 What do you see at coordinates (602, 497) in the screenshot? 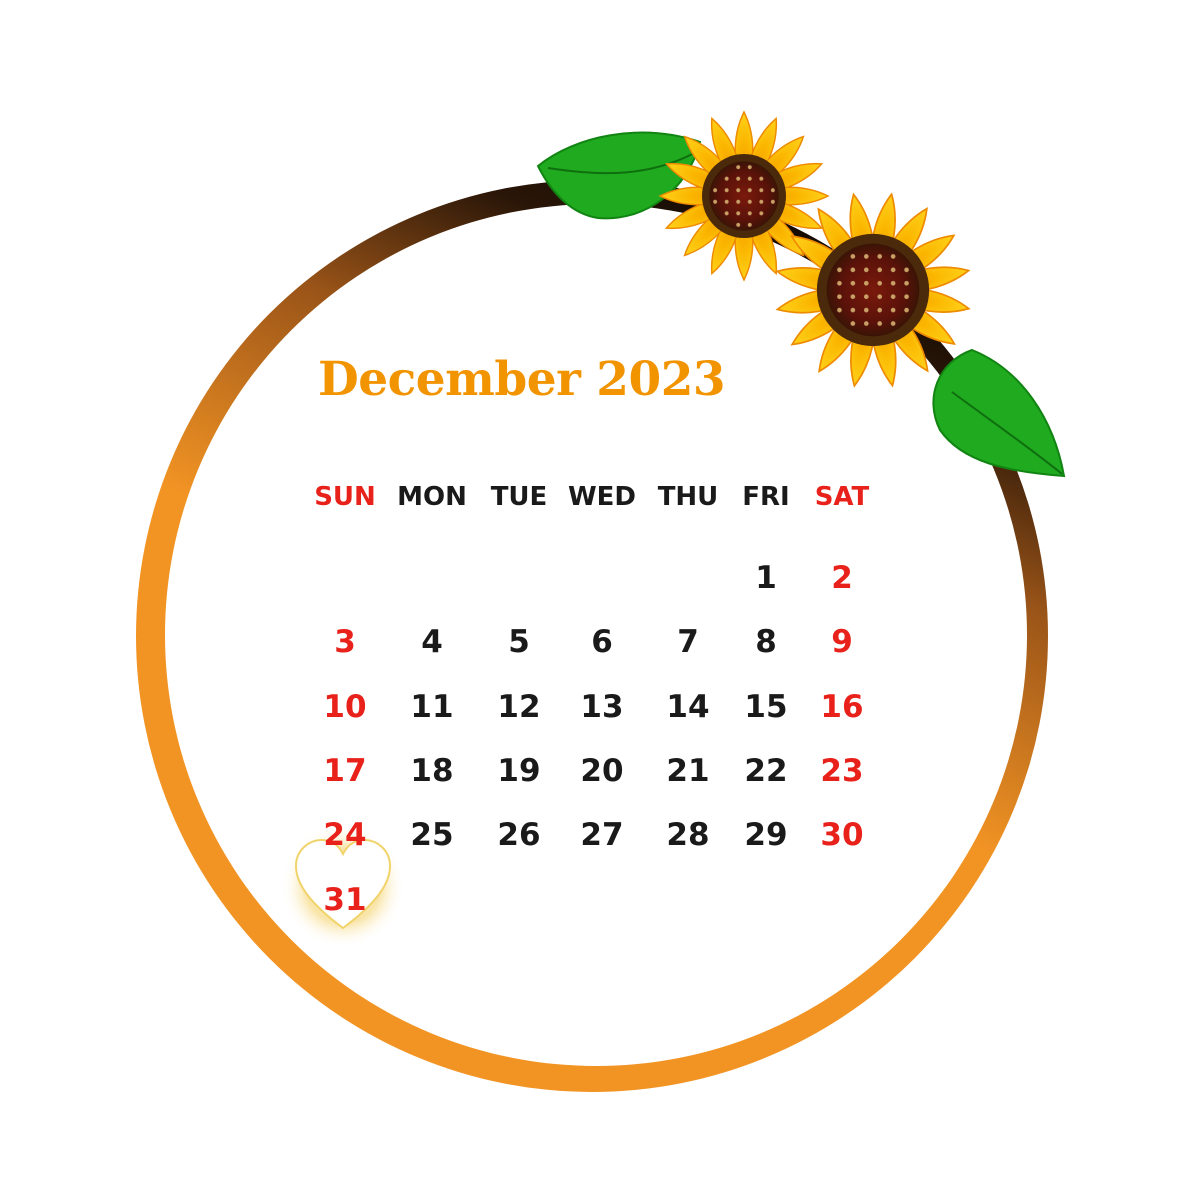
I see `weekday-wed: WED` at bounding box center [602, 497].